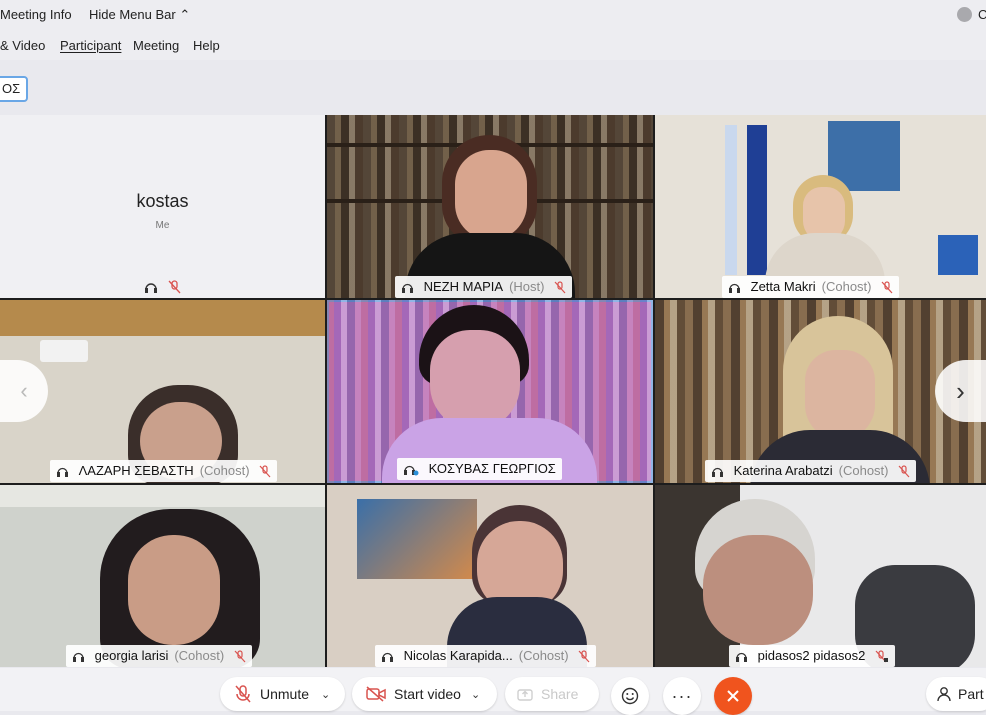 The height and width of the screenshot is (715, 986). I want to click on tile-nezi-maria: ΝΕΖΗ ΜΑΡΙΑ (Host), so click(490, 206).